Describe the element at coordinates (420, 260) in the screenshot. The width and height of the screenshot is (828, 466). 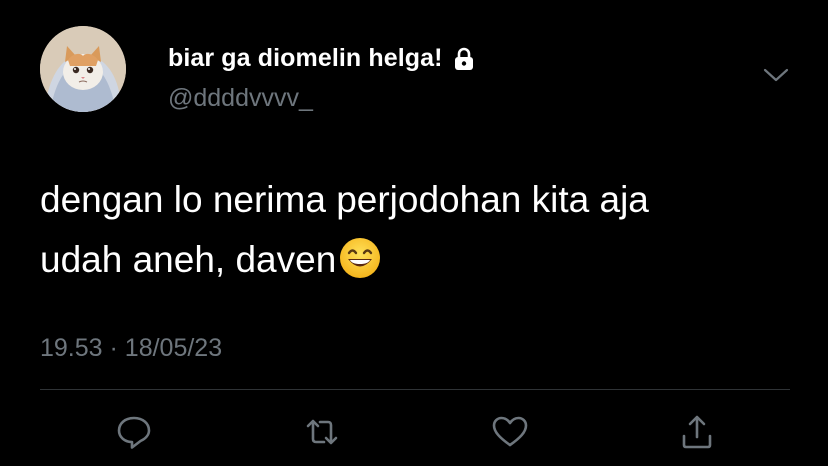
I see `tweet-text-line-2: udah aneh, daven` at that location.